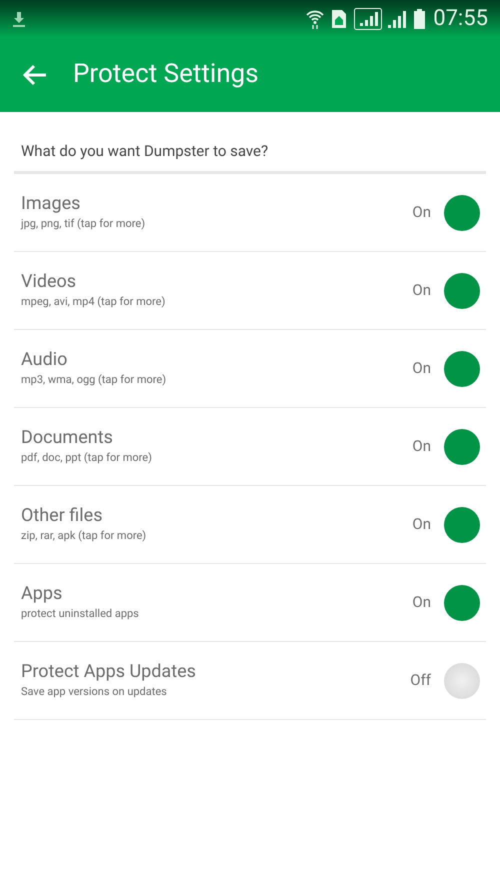  I want to click on section-header: What do you want Dumpster to save?, so click(144, 151).